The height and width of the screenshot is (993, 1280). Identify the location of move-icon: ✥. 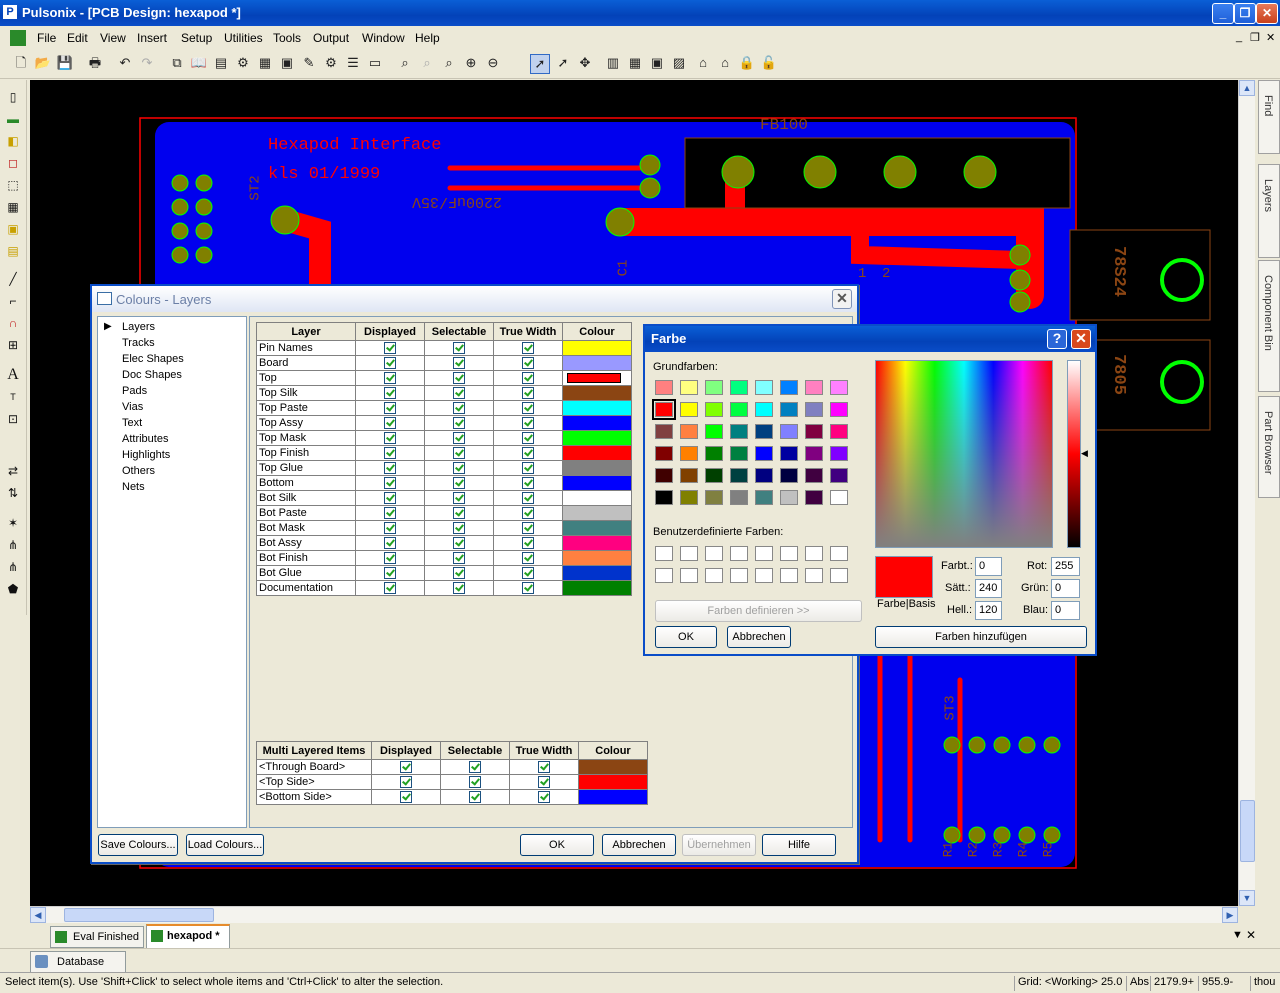
(585, 63).